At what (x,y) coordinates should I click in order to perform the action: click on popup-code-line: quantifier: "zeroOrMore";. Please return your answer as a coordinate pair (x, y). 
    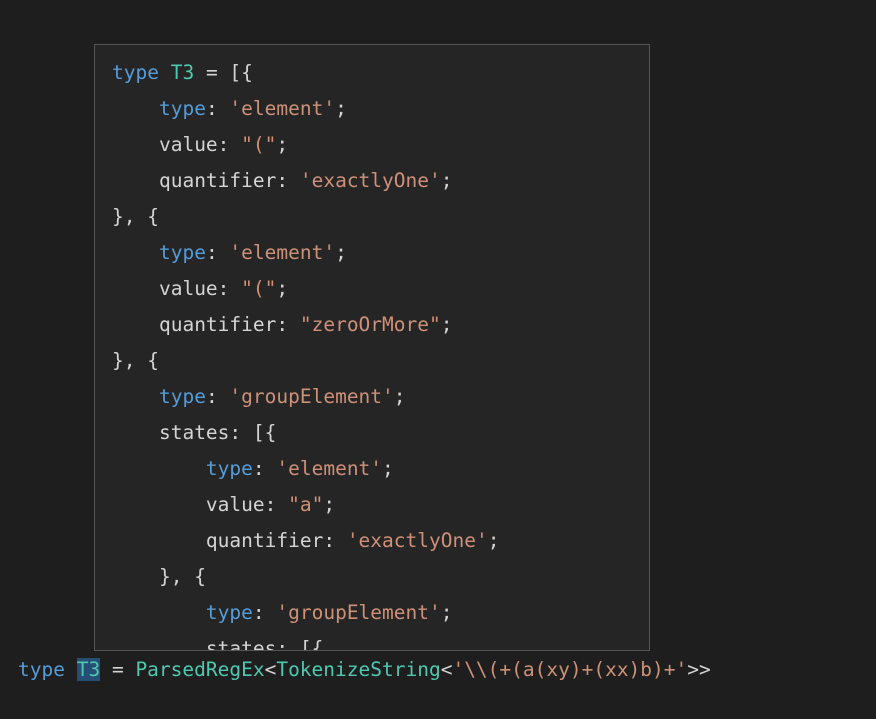
    Looking at the image, I should click on (297, 325).